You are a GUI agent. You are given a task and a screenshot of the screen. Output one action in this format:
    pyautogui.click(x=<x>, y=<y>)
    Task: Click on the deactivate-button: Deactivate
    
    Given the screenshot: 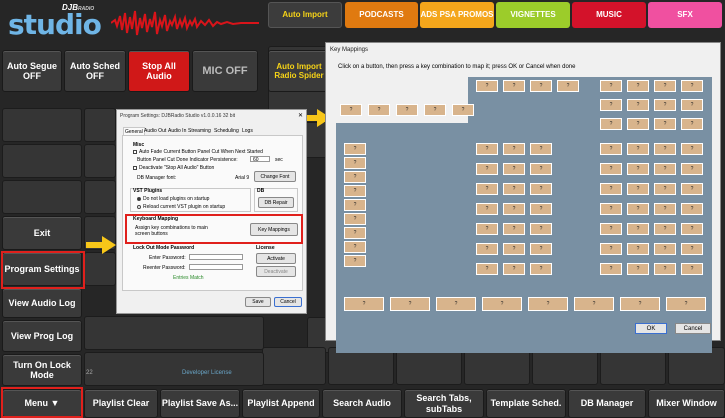 What is the action you would take?
    pyautogui.click(x=276, y=271)
    